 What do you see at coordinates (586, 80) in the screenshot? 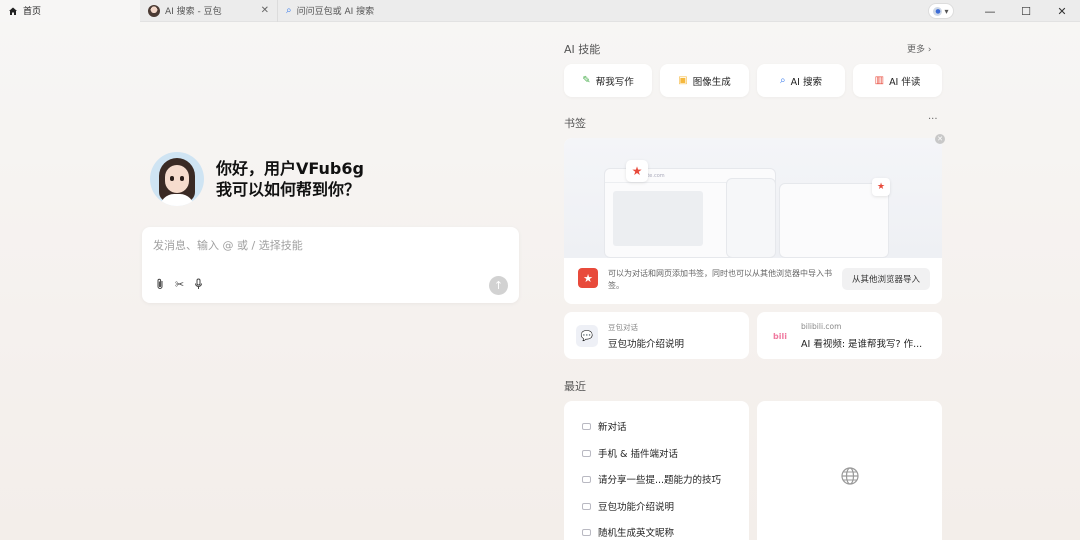
I see `pen-icon: ✎` at bounding box center [586, 80].